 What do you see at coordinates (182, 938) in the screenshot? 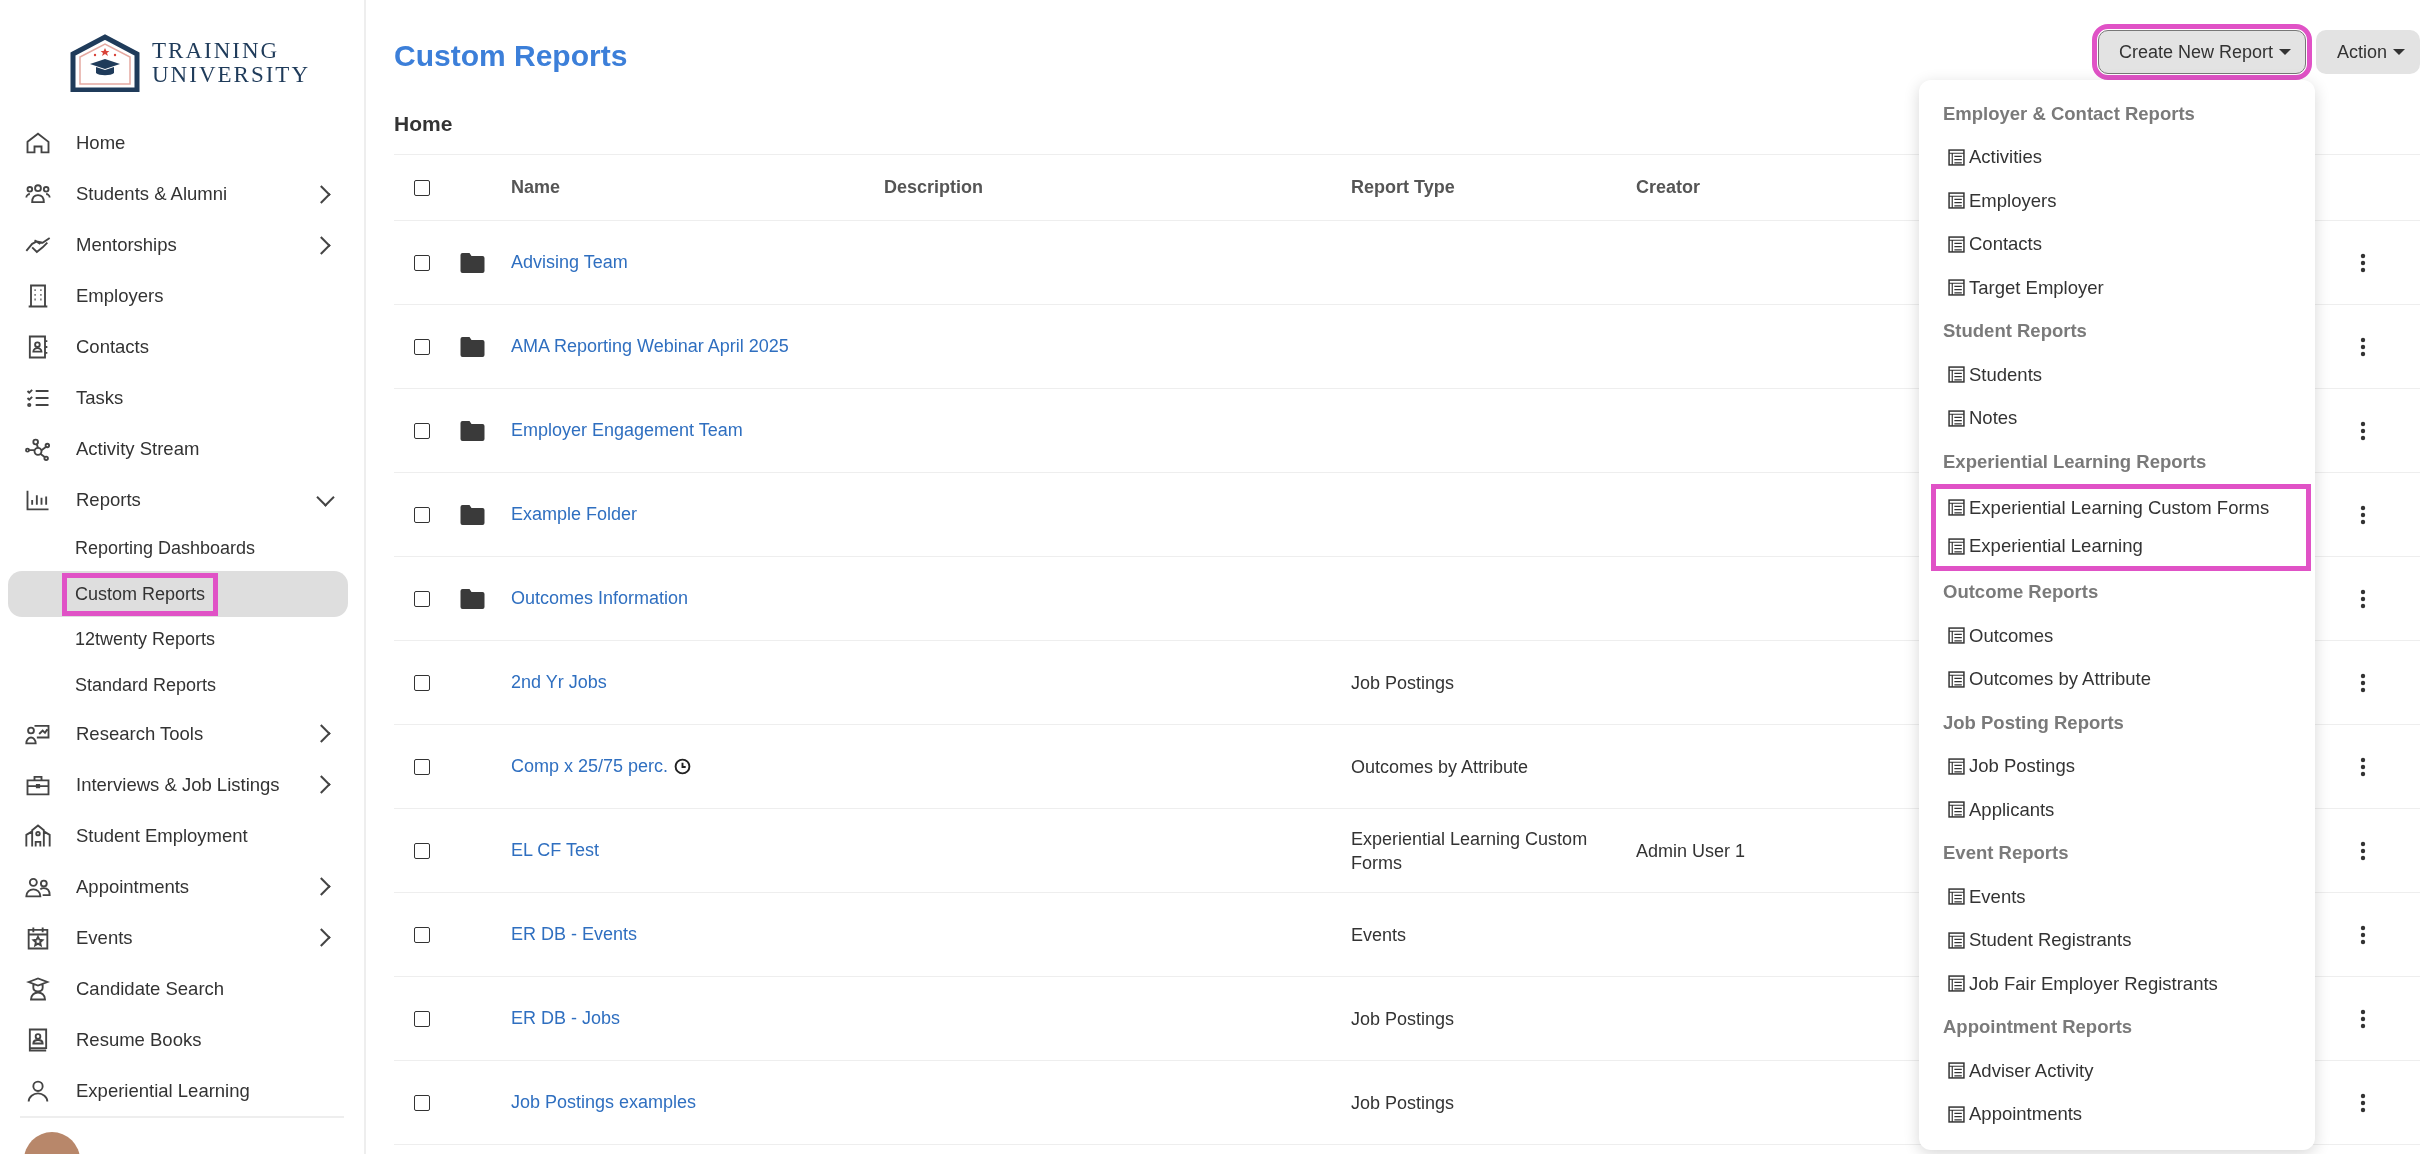
I see `sidebar-item: Events` at bounding box center [182, 938].